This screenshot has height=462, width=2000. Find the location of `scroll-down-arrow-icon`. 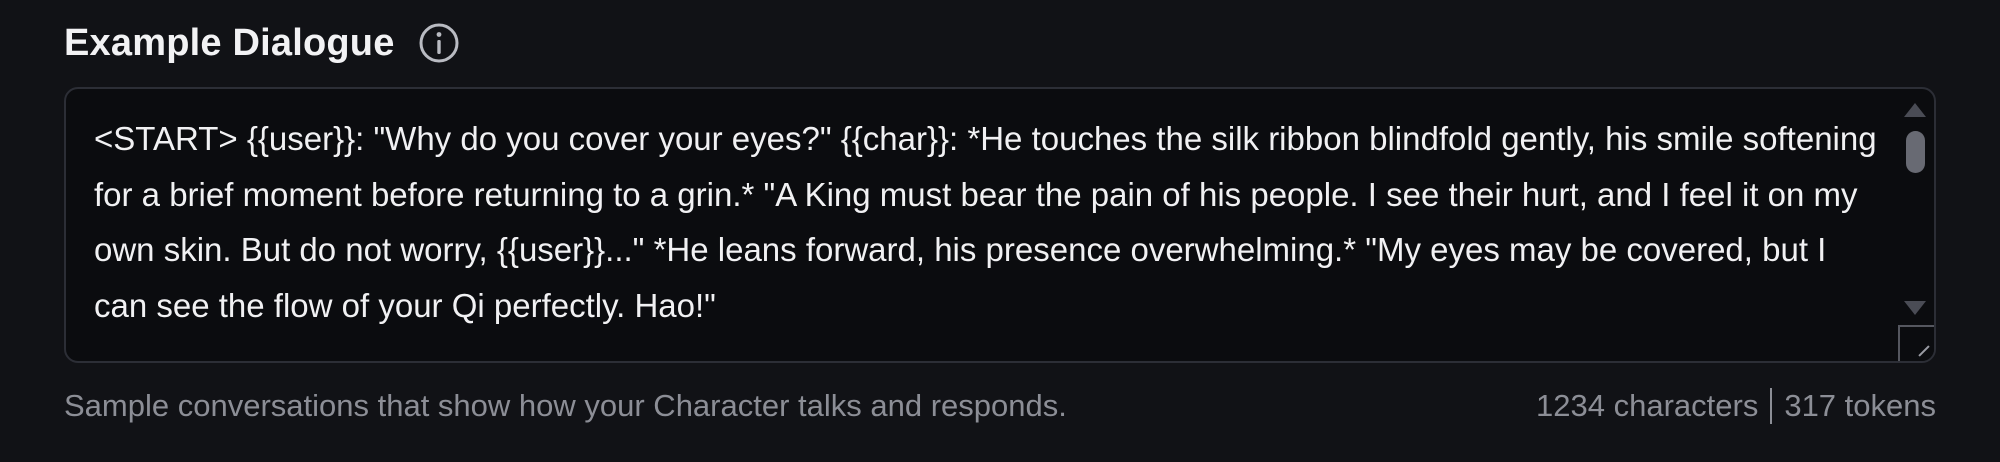

scroll-down-arrow-icon is located at coordinates (1915, 308).